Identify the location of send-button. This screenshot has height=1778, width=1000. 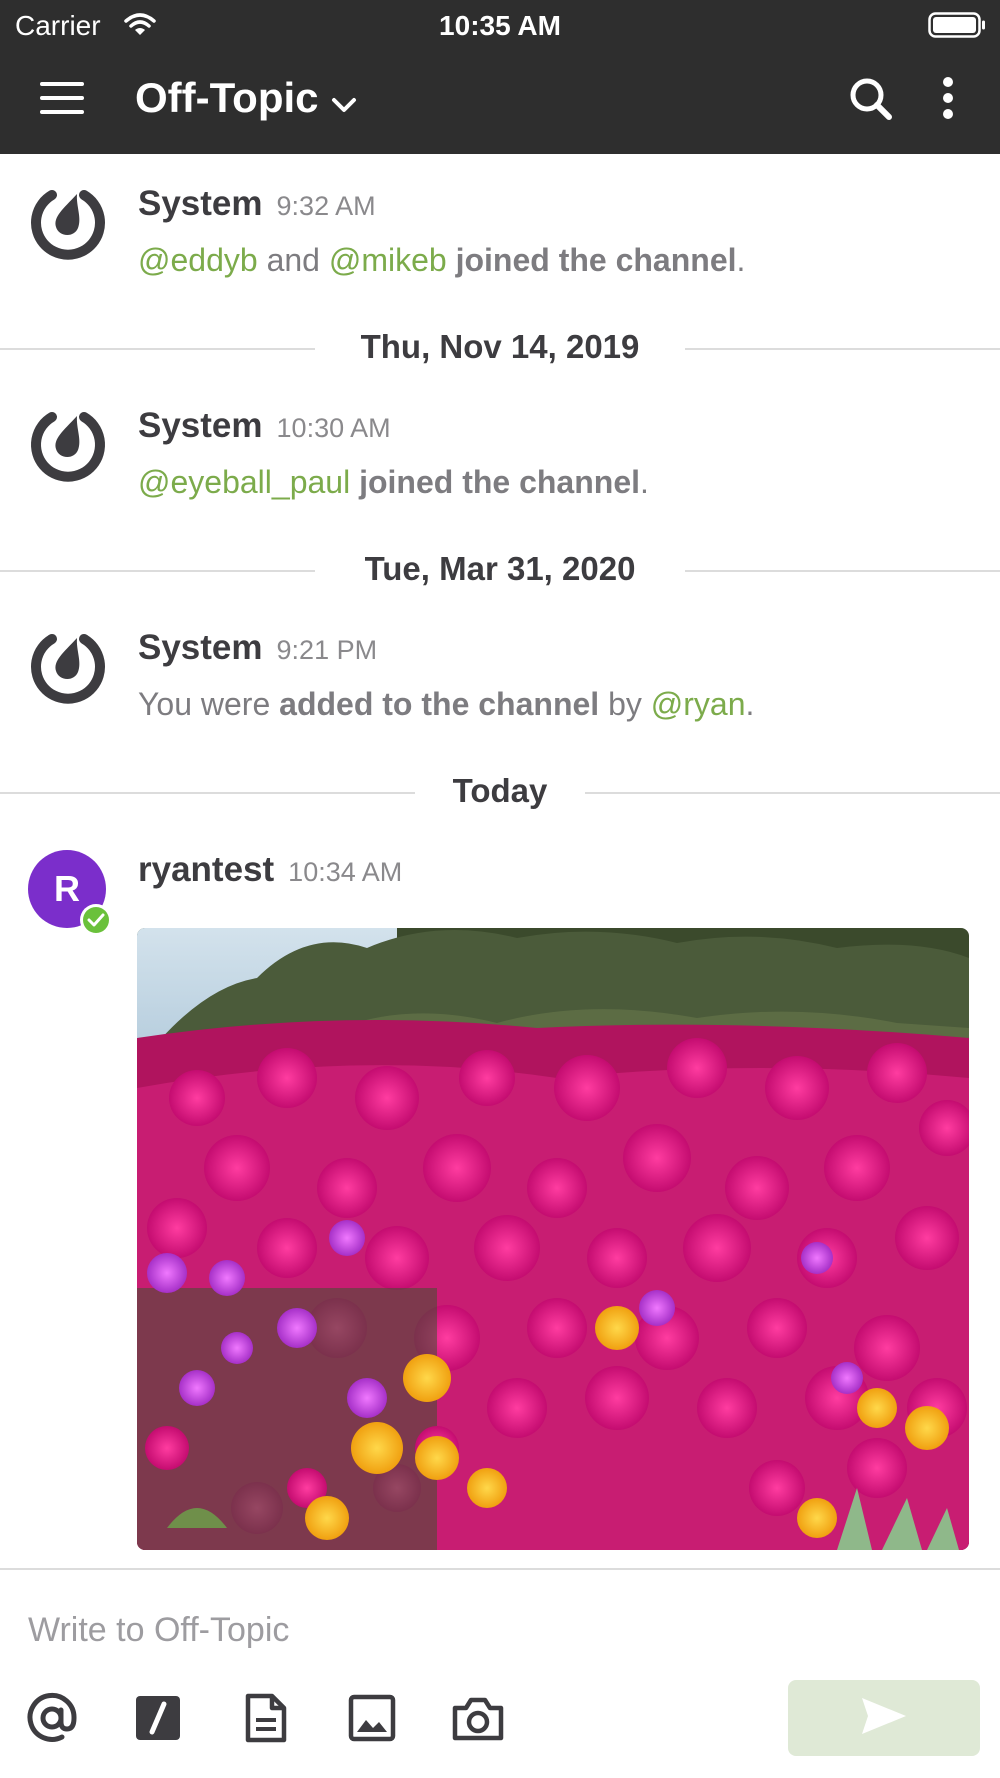
(884, 1718).